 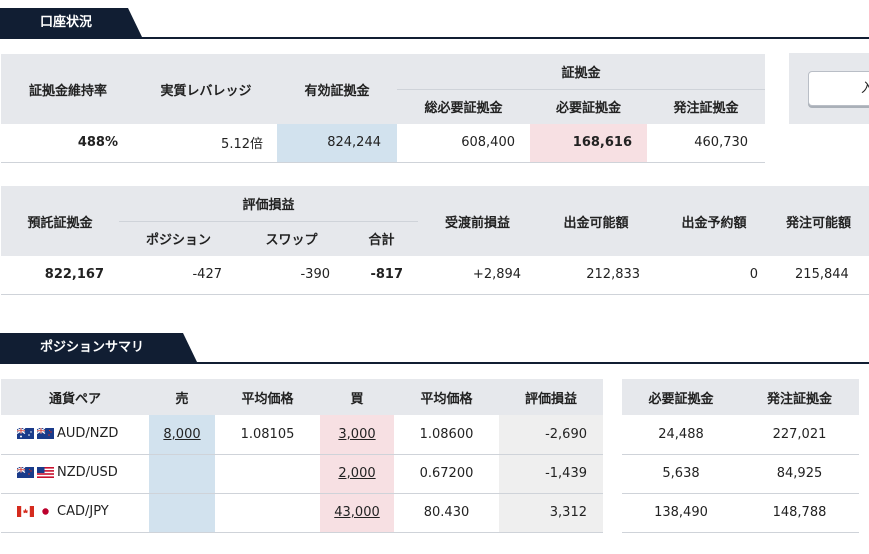 What do you see at coordinates (478, 221) in the screenshot?
I see `pre-settlement-pl-header: 受渡前損益` at bounding box center [478, 221].